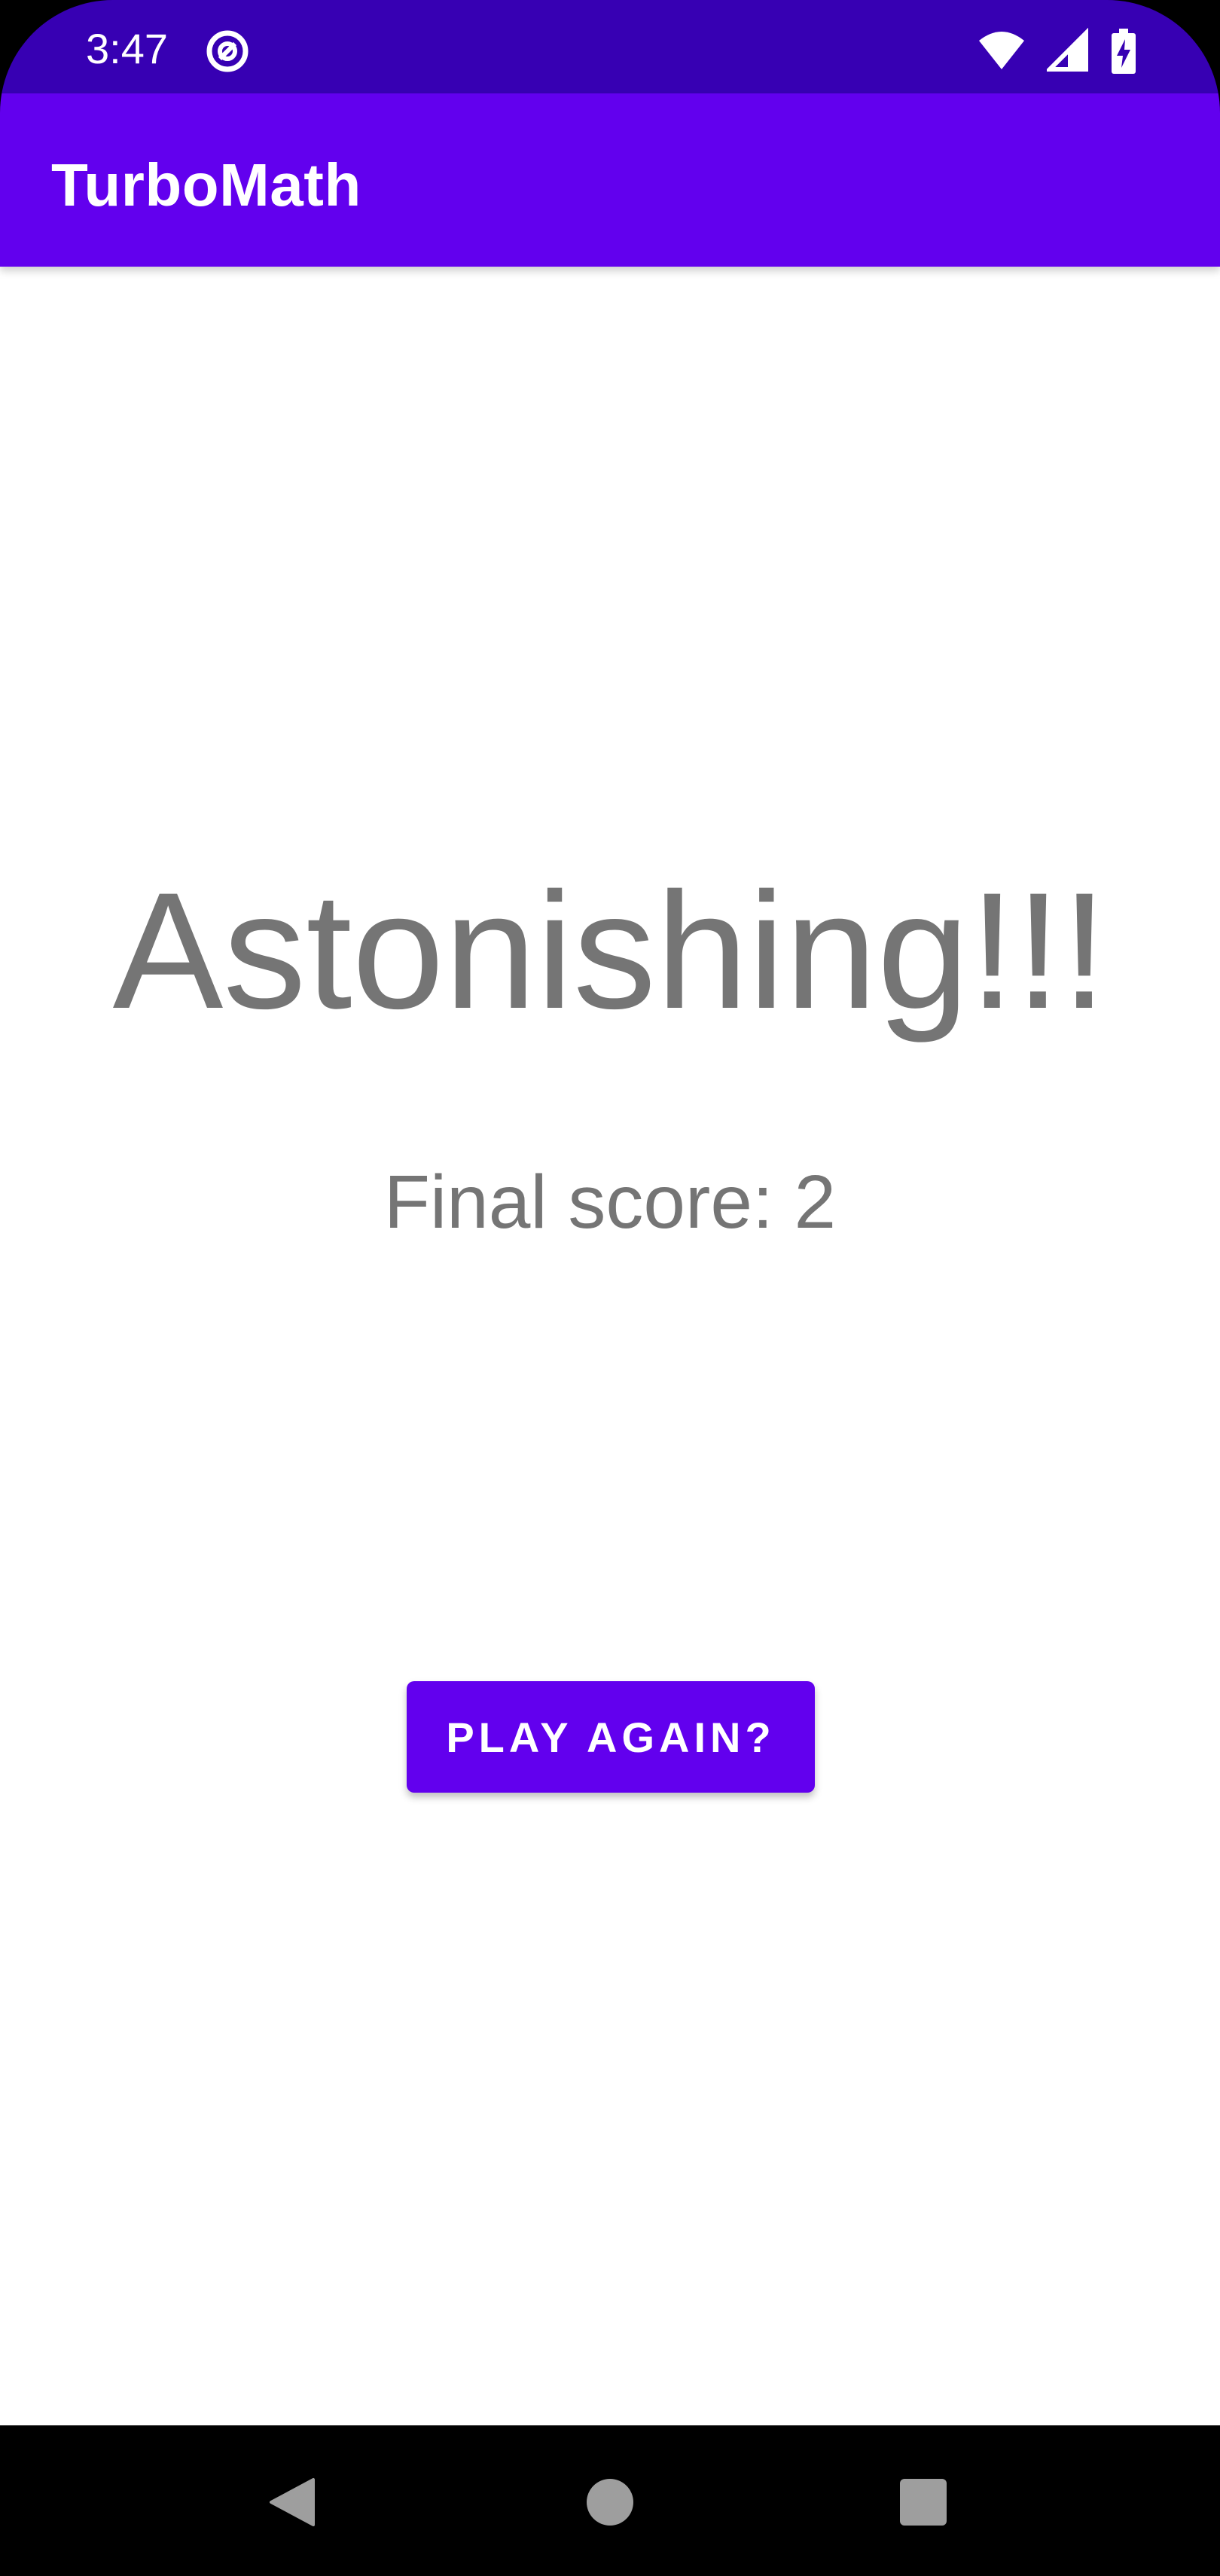 Image resolution: width=1220 pixels, height=2576 pixels. Describe the element at coordinates (1066, 51) in the screenshot. I see `cell-signal-icon` at that location.